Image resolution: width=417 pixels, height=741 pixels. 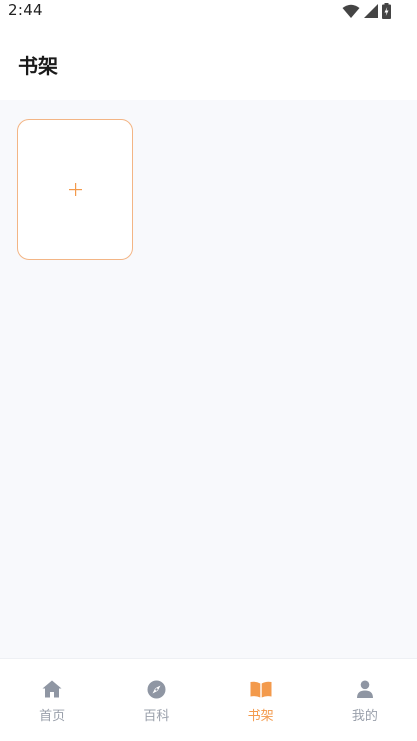 What do you see at coordinates (351, 11) in the screenshot?
I see `wifi-icon` at bounding box center [351, 11].